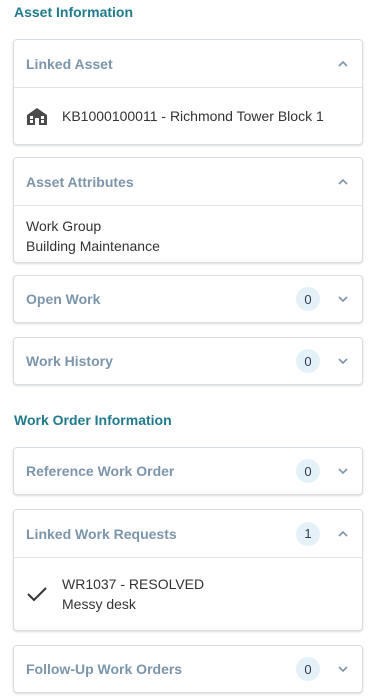  I want to click on reference-work-order-header: Reference Work Order 0, so click(188, 471).